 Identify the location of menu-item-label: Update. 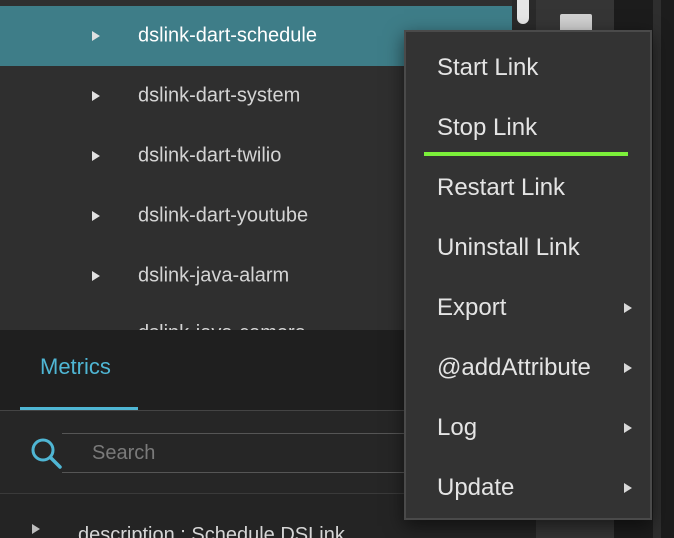
(476, 487).